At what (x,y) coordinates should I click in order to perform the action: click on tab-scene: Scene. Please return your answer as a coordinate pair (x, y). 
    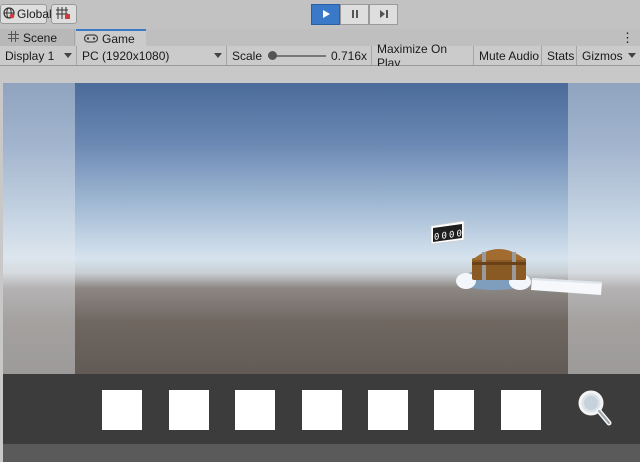
    Looking at the image, I should click on (37, 37).